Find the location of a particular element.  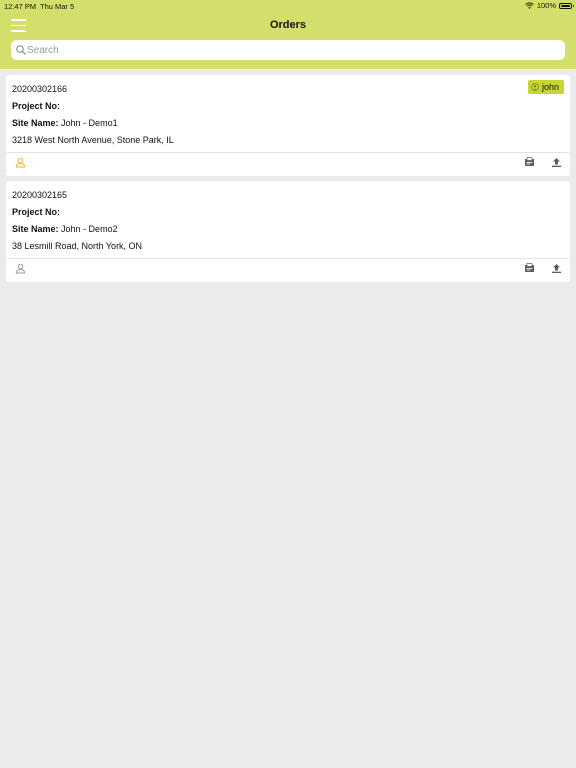

battery-percent: 100% is located at coordinates (546, 5).